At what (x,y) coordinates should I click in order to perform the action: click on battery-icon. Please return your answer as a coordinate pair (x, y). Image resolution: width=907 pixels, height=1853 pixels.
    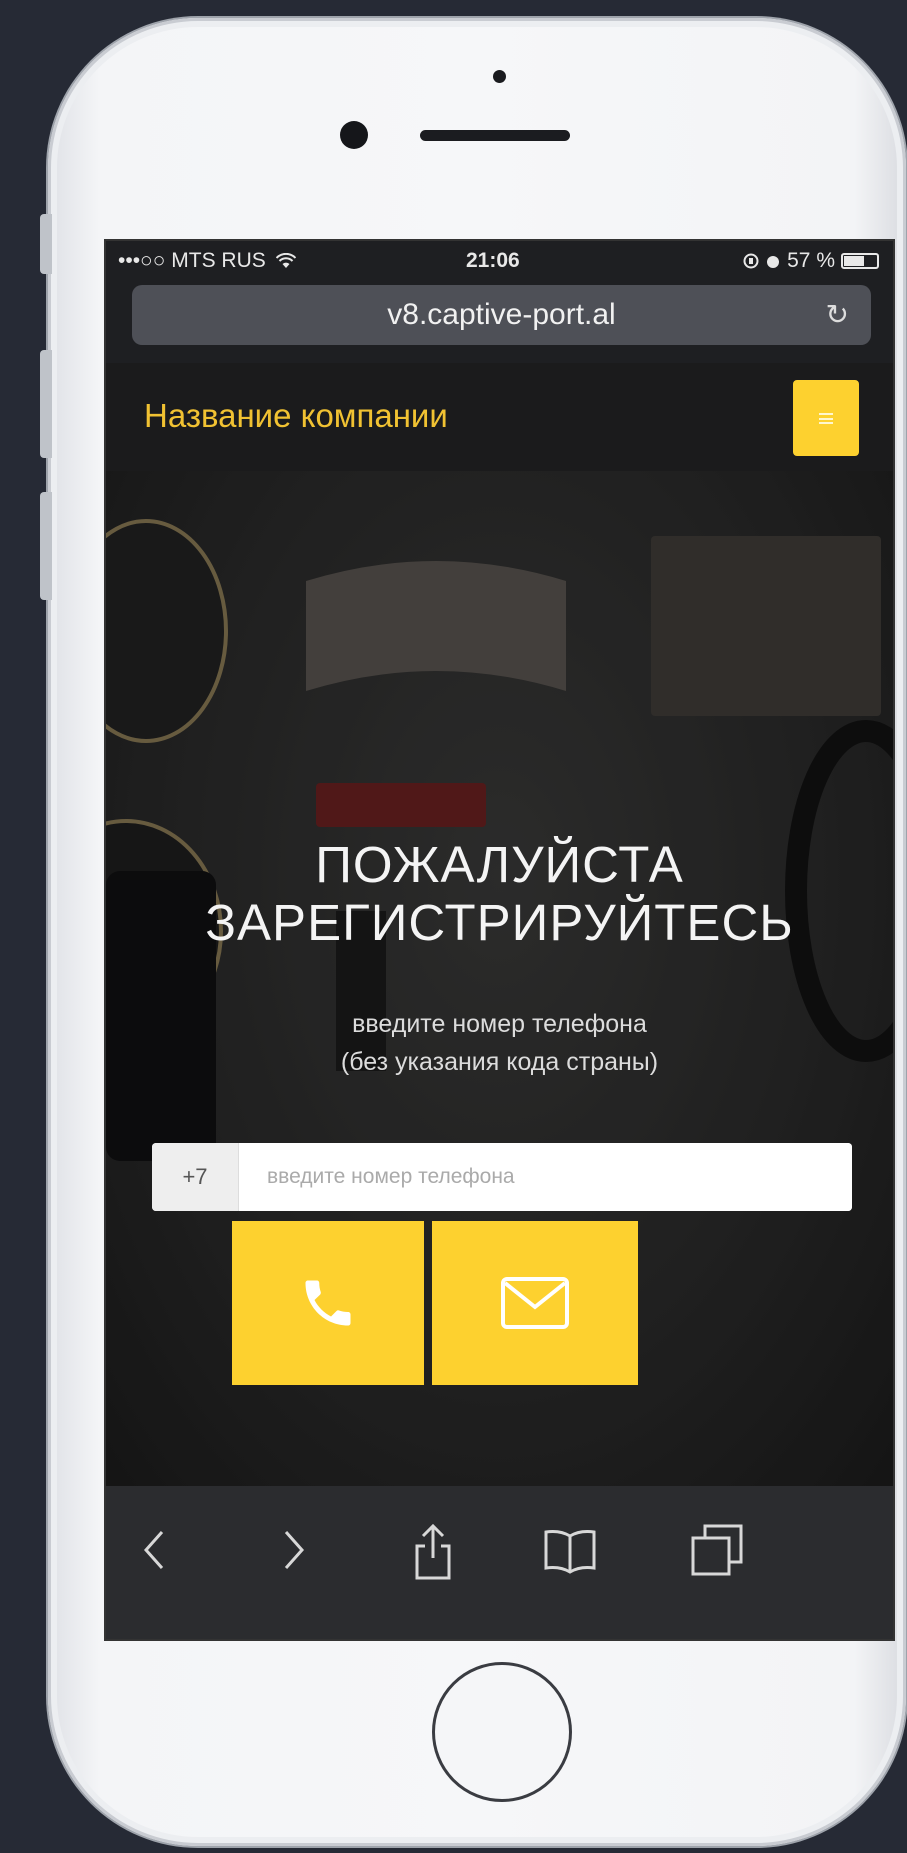
    Looking at the image, I should click on (860, 261).